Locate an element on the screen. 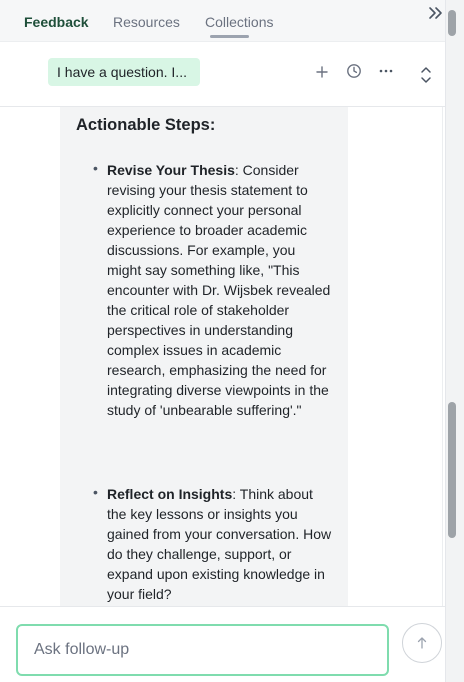  history-button is located at coordinates (354, 71).